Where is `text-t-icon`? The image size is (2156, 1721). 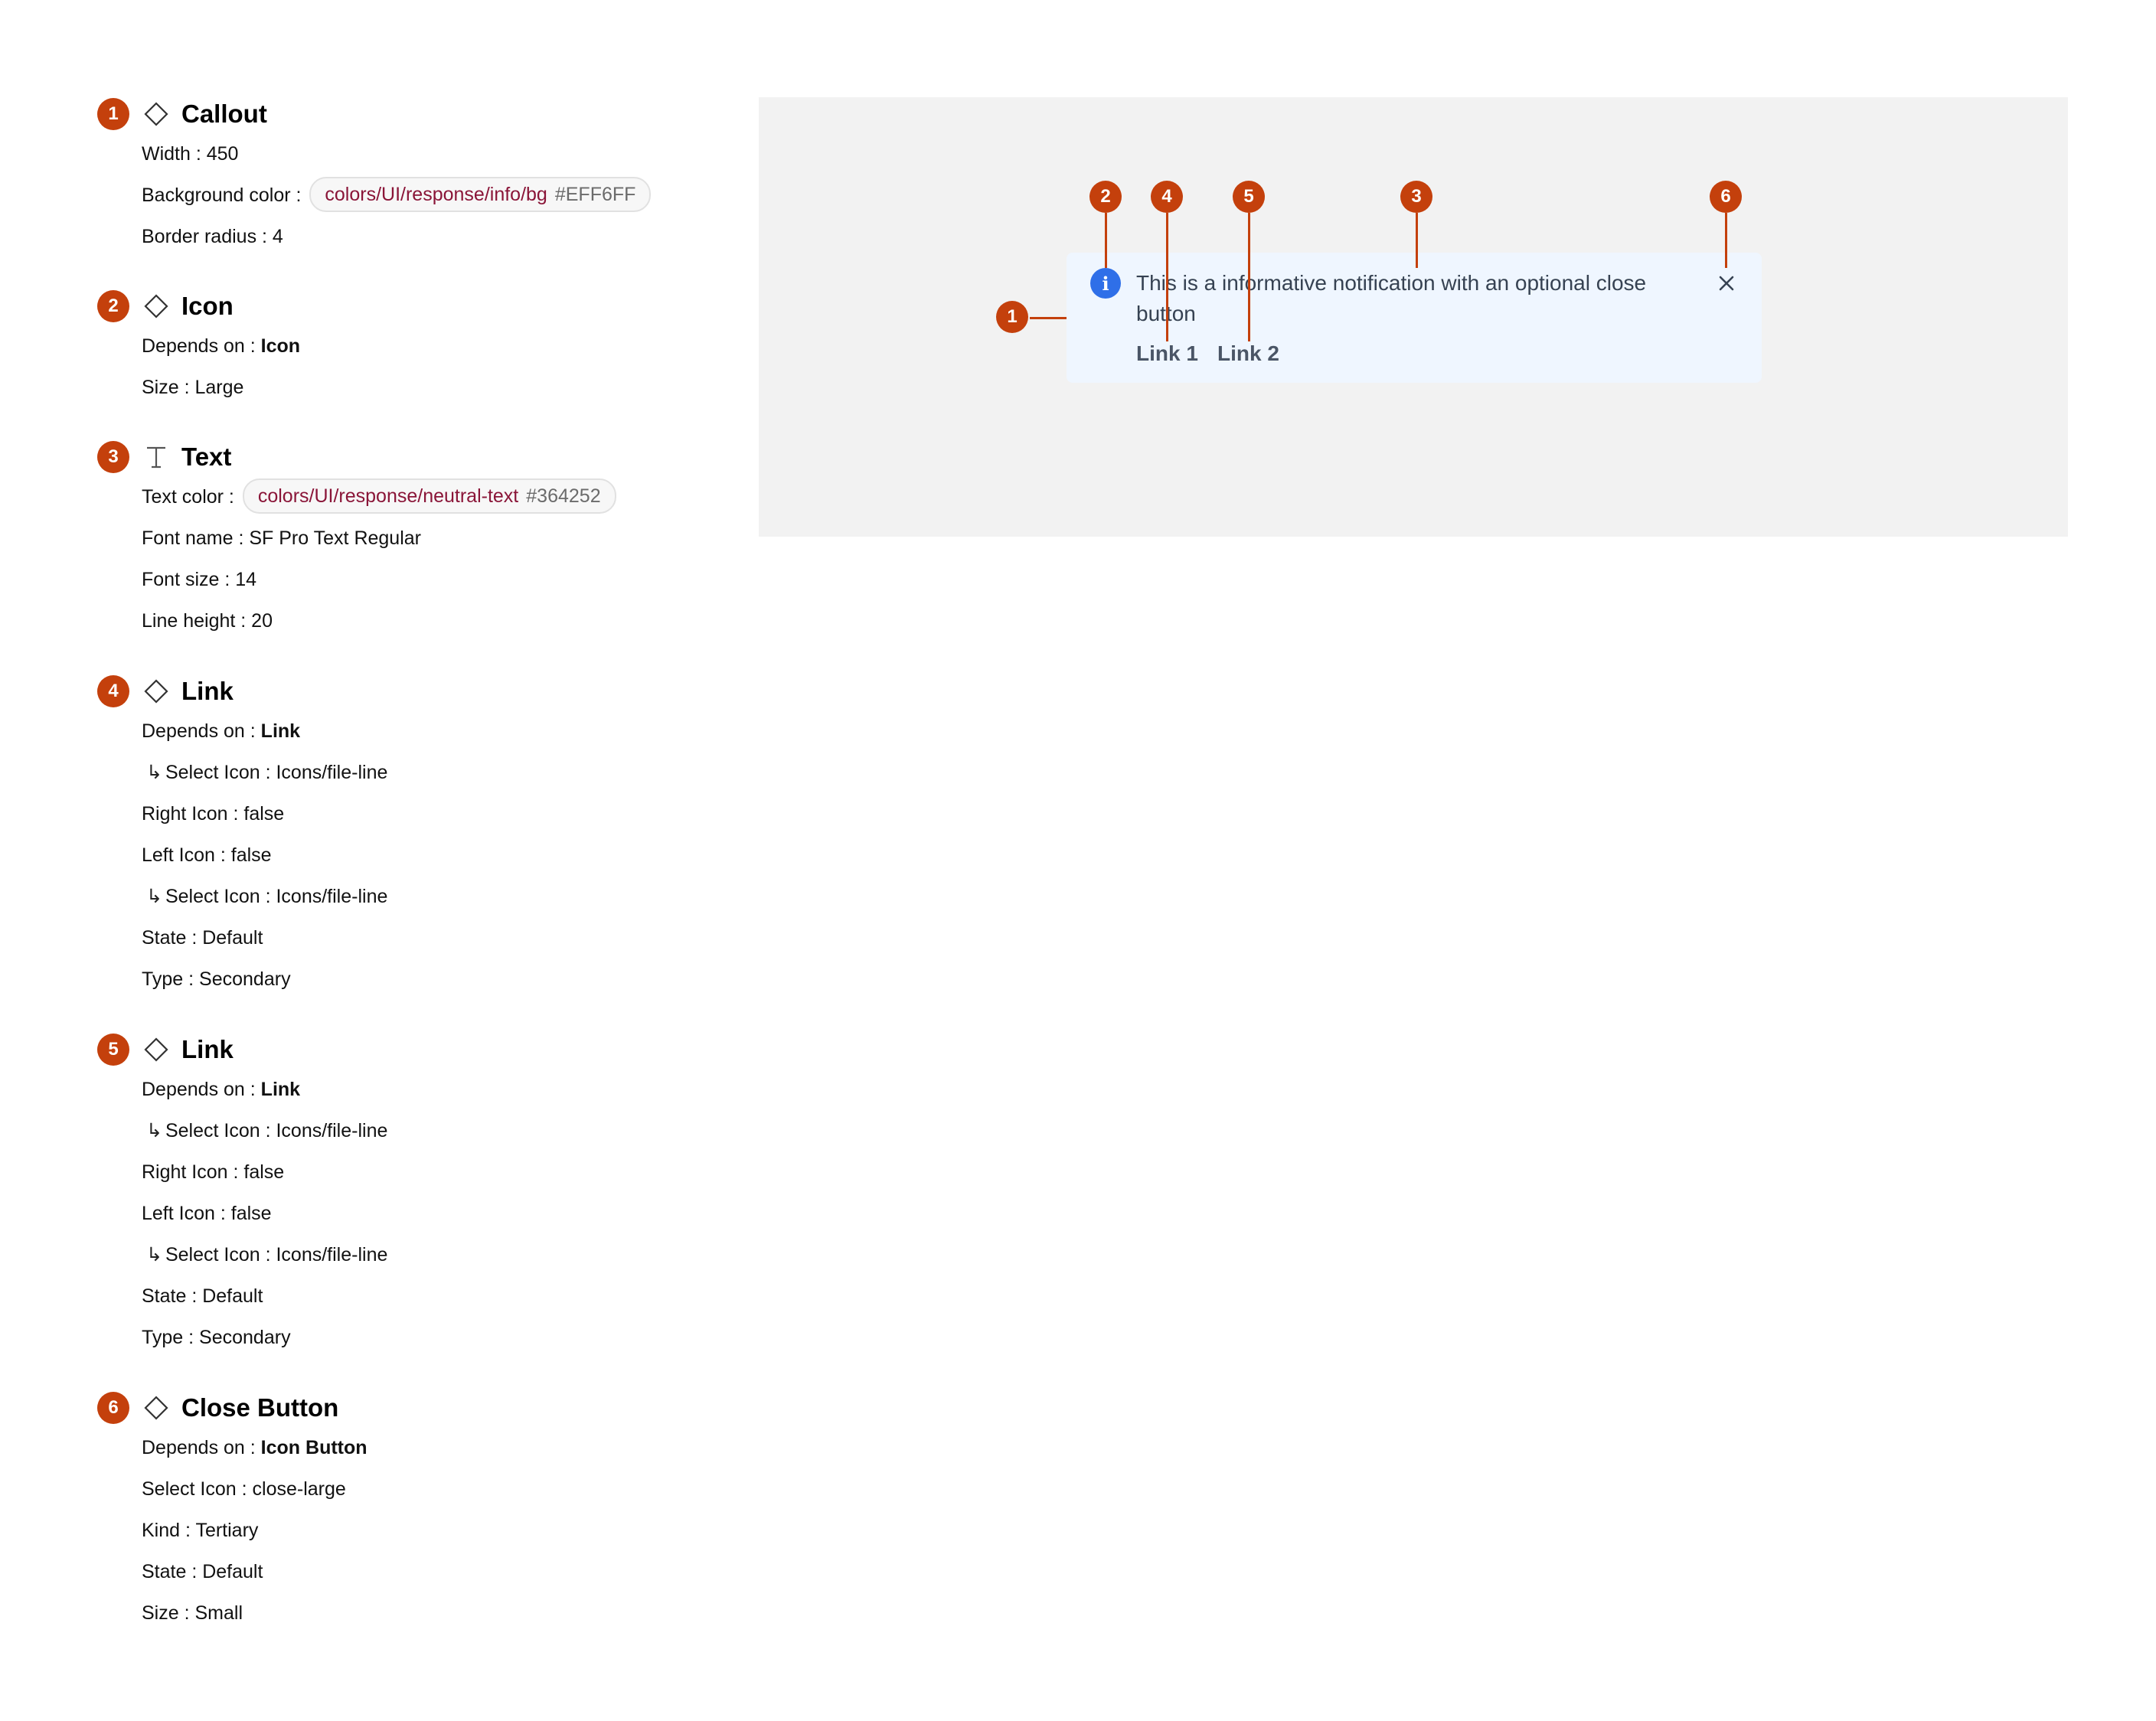 text-t-icon is located at coordinates (156, 457).